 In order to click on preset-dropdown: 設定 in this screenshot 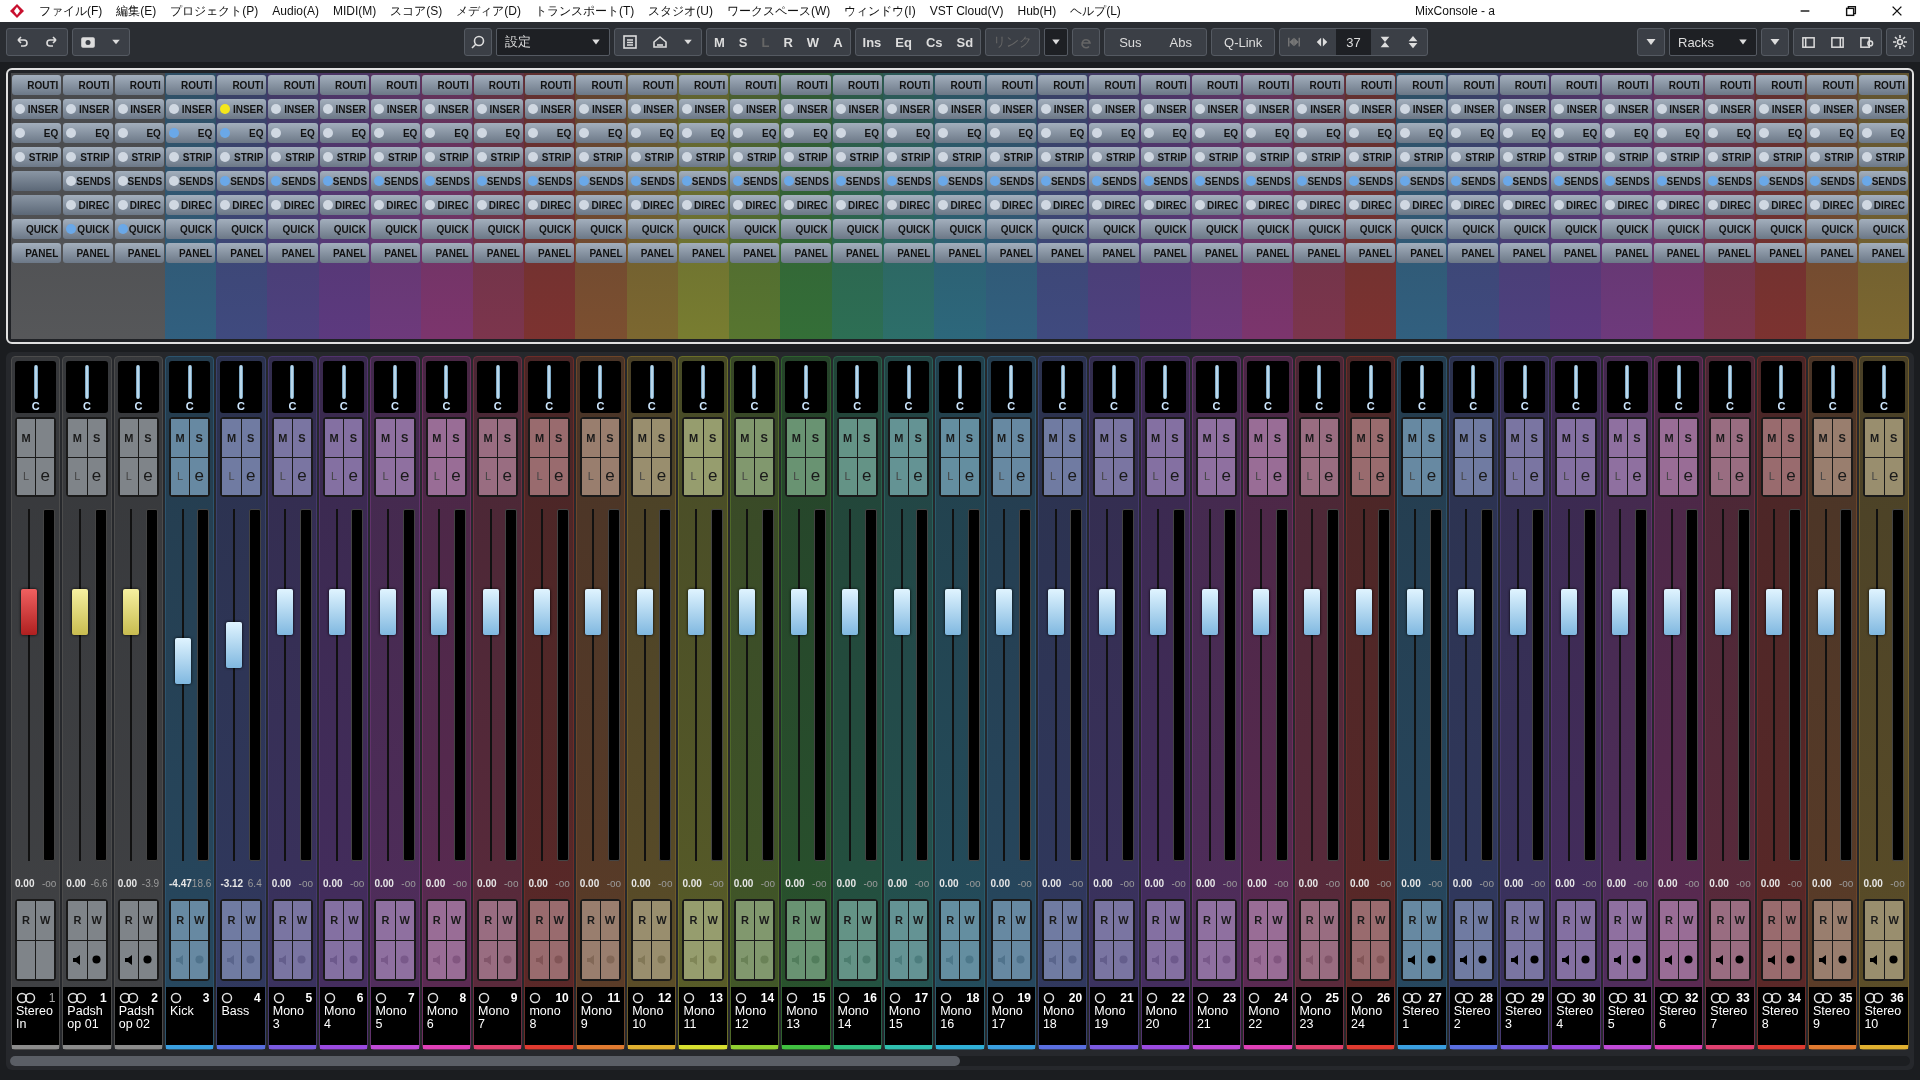, I will do `click(553, 42)`.